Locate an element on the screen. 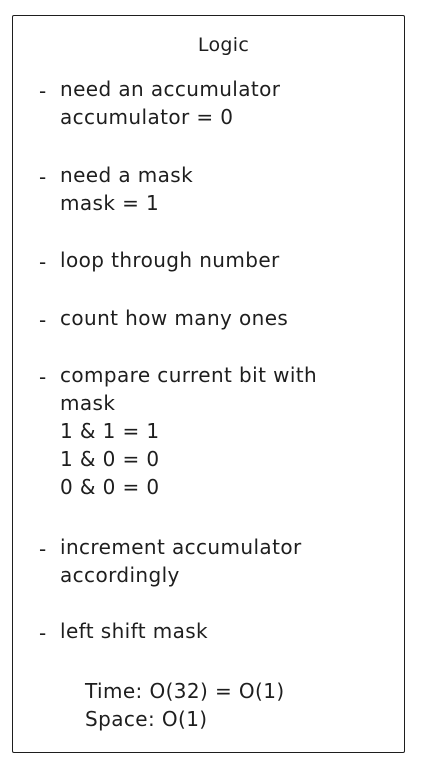 This screenshot has height=772, width=422. note-line: left shift mask is located at coordinates (134, 631).